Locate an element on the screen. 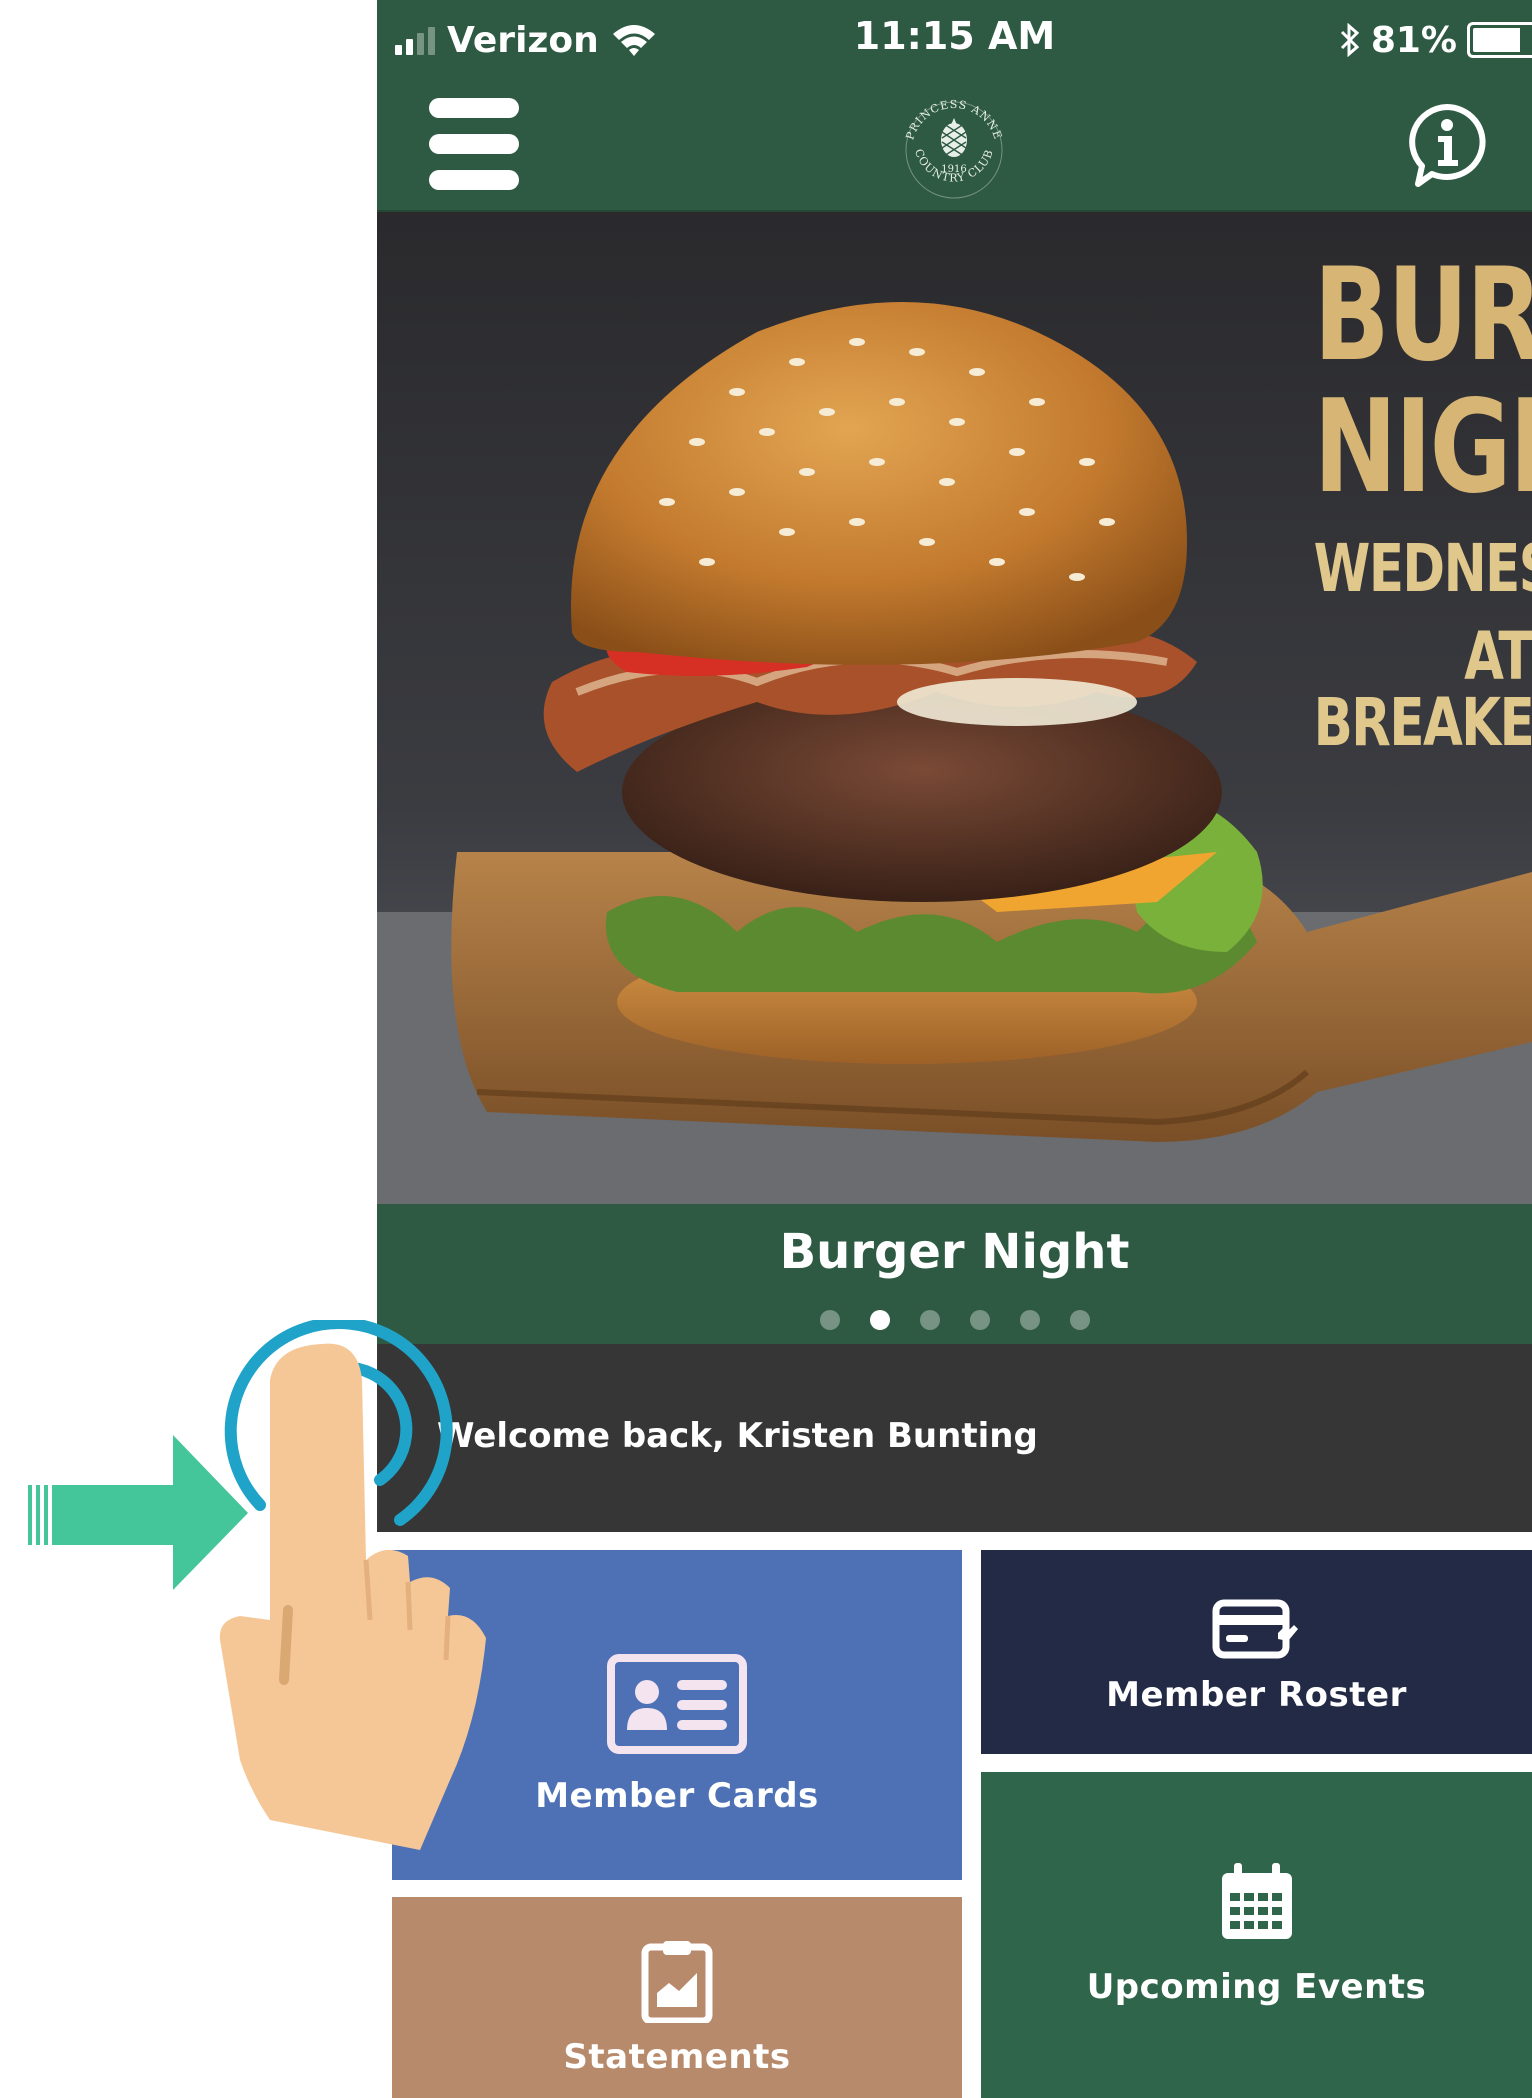 The width and height of the screenshot is (1532, 2098). battery-icon is located at coordinates (1499, 40).